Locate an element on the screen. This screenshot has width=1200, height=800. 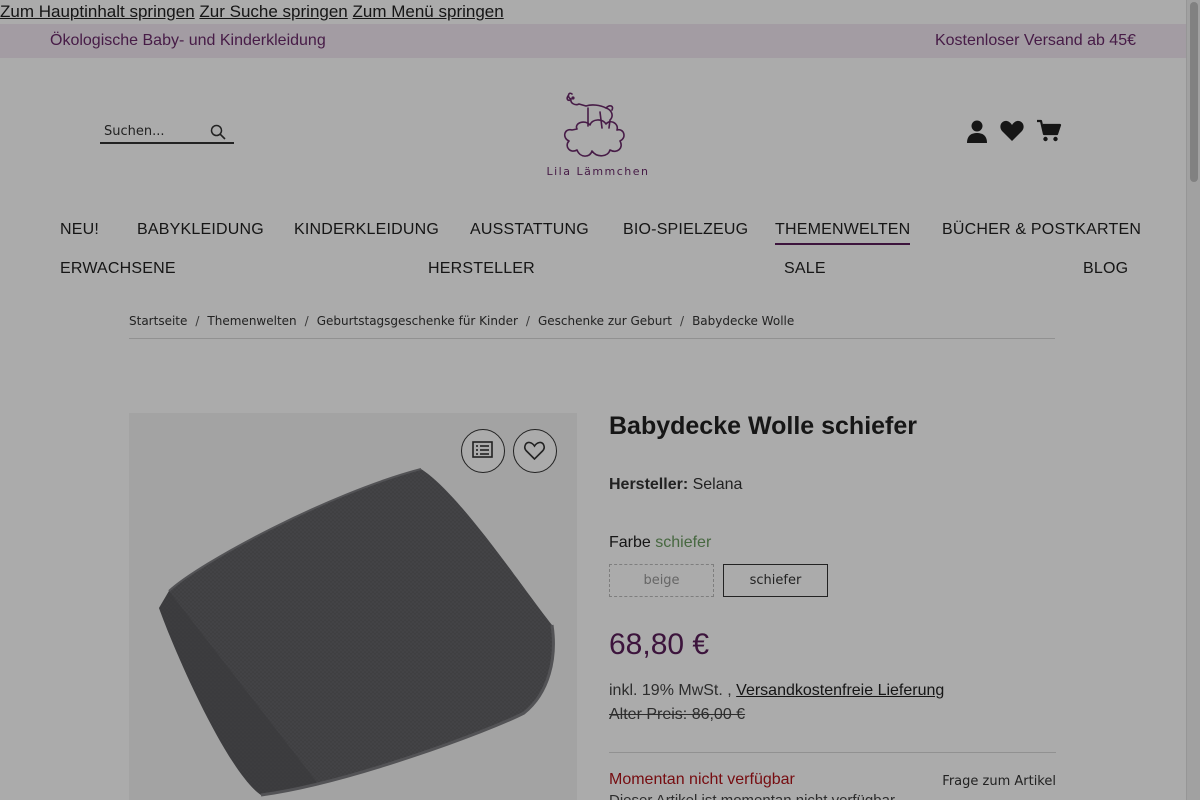
search-icon is located at coordinates (218, 132).